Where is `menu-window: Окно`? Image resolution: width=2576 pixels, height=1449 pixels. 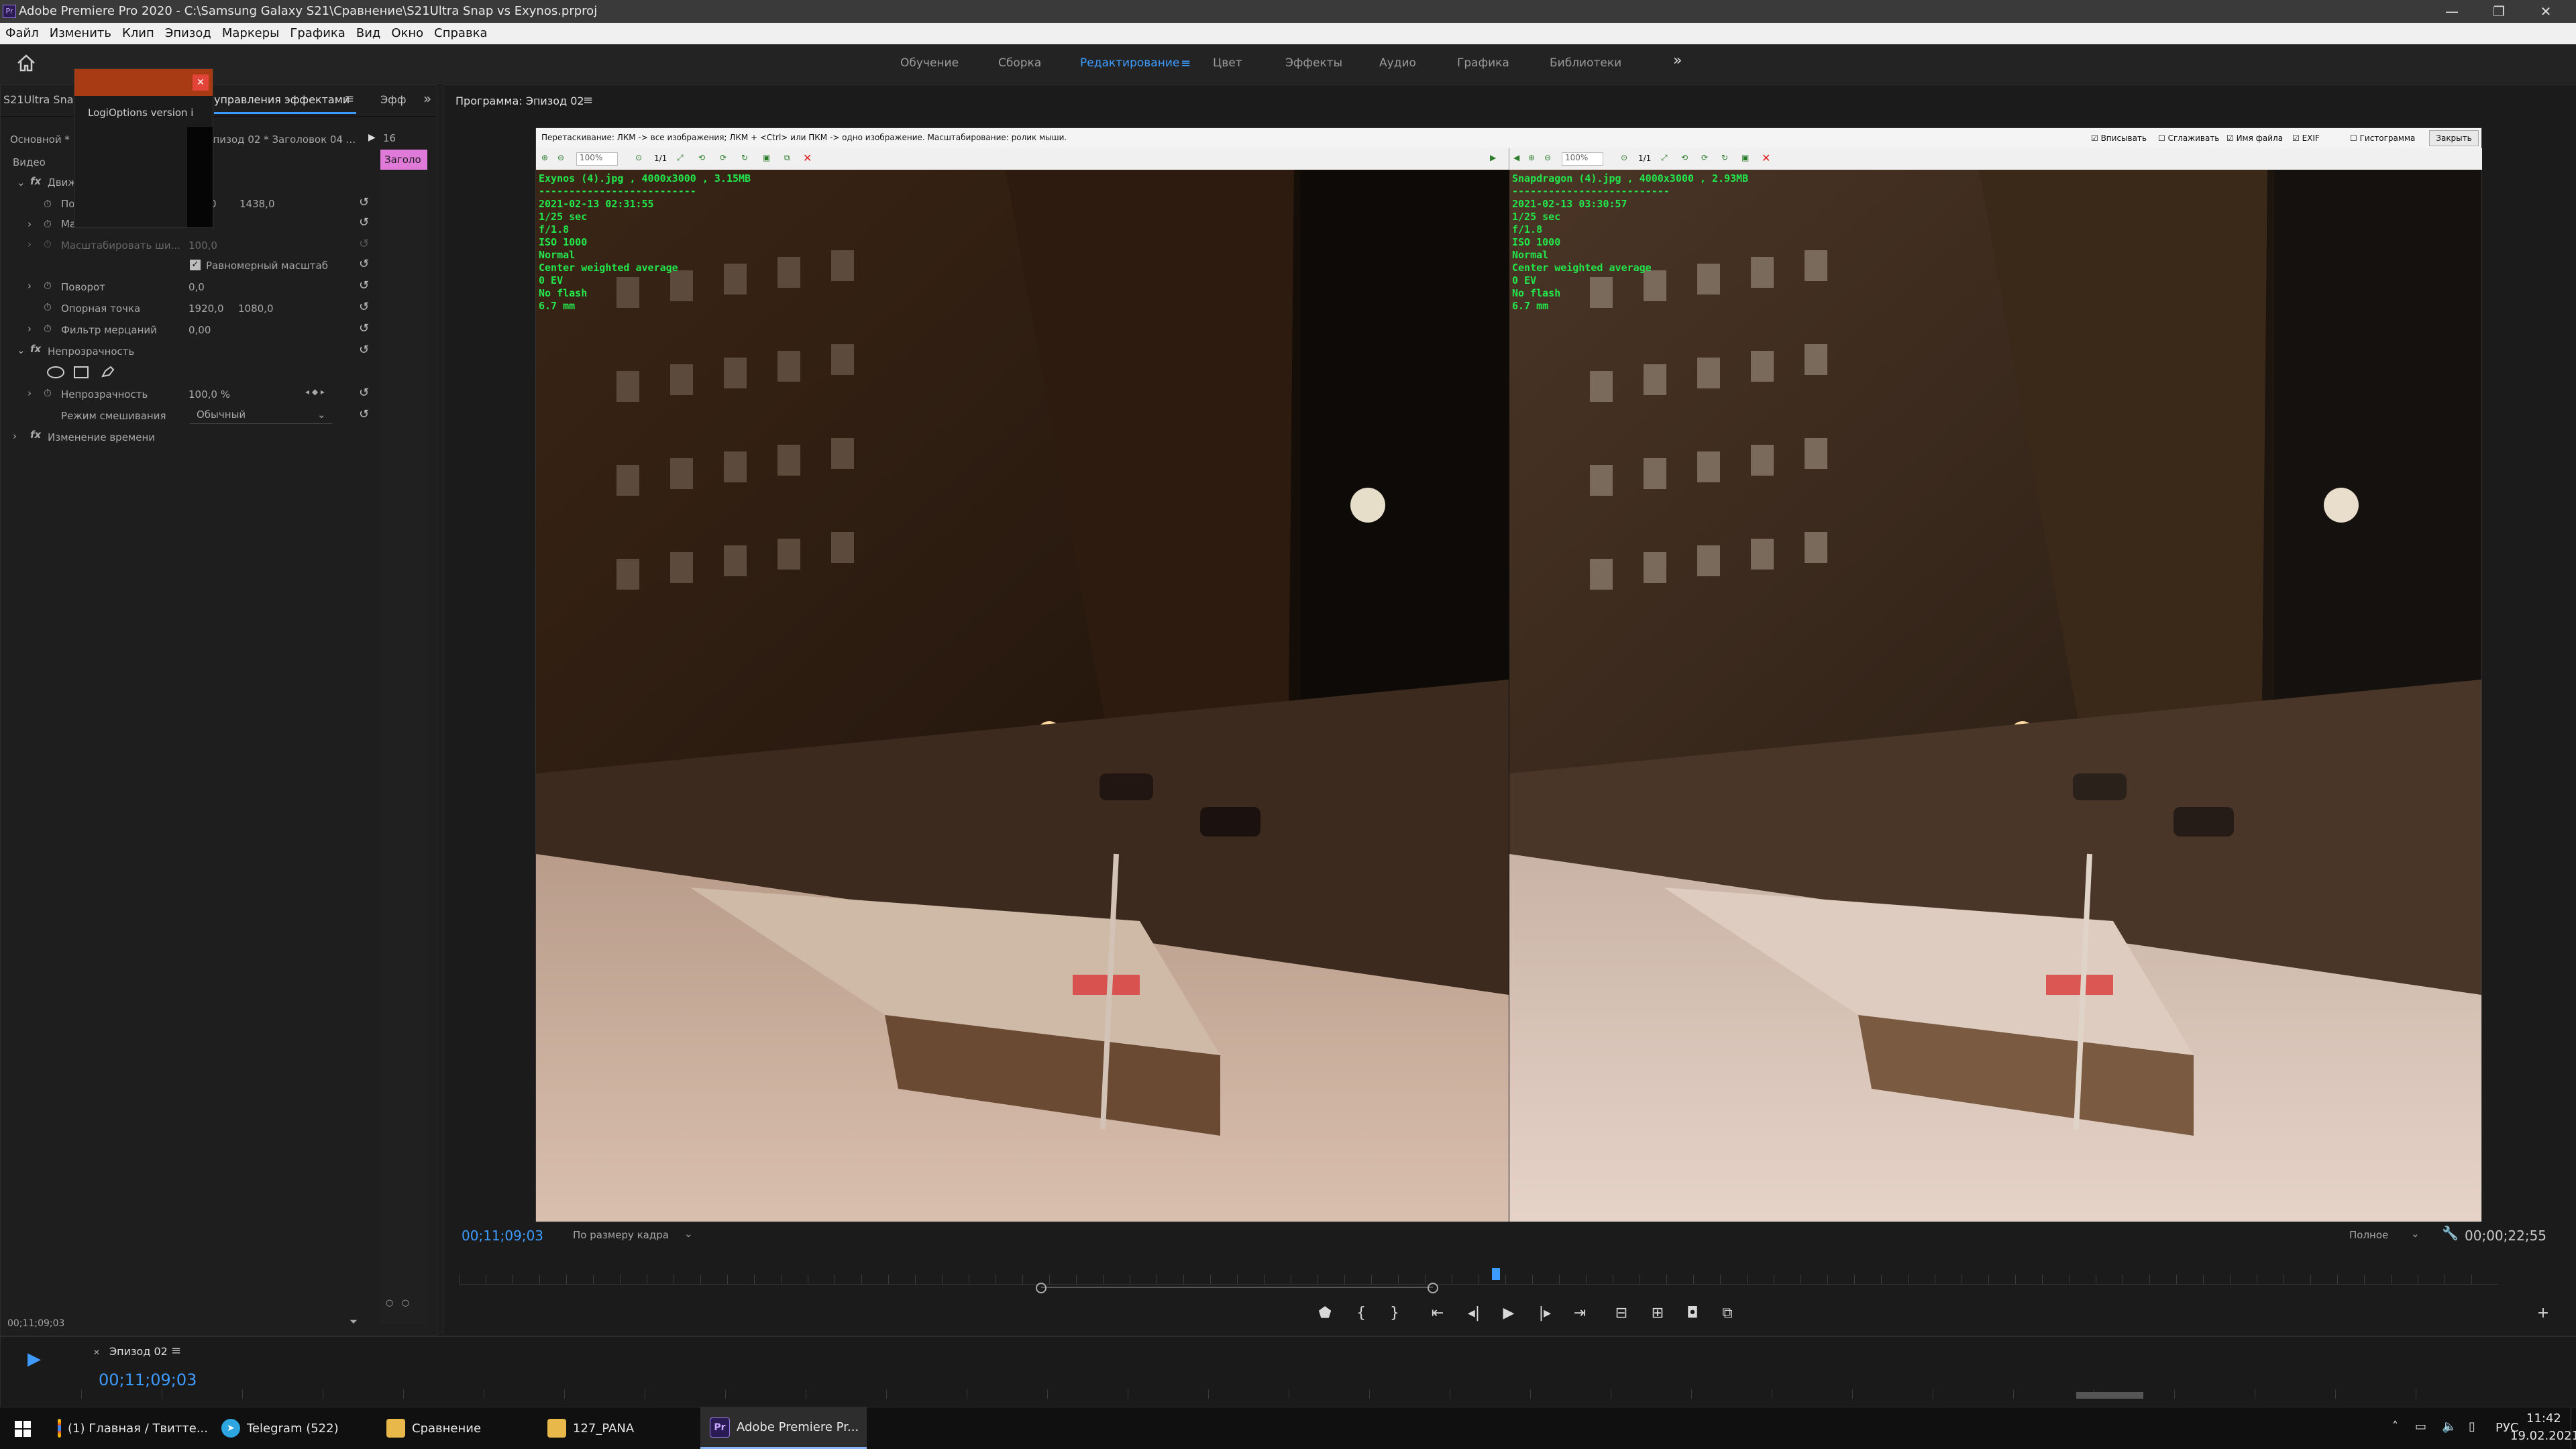
menu-window: Окно is located at coordinates (407, 31).